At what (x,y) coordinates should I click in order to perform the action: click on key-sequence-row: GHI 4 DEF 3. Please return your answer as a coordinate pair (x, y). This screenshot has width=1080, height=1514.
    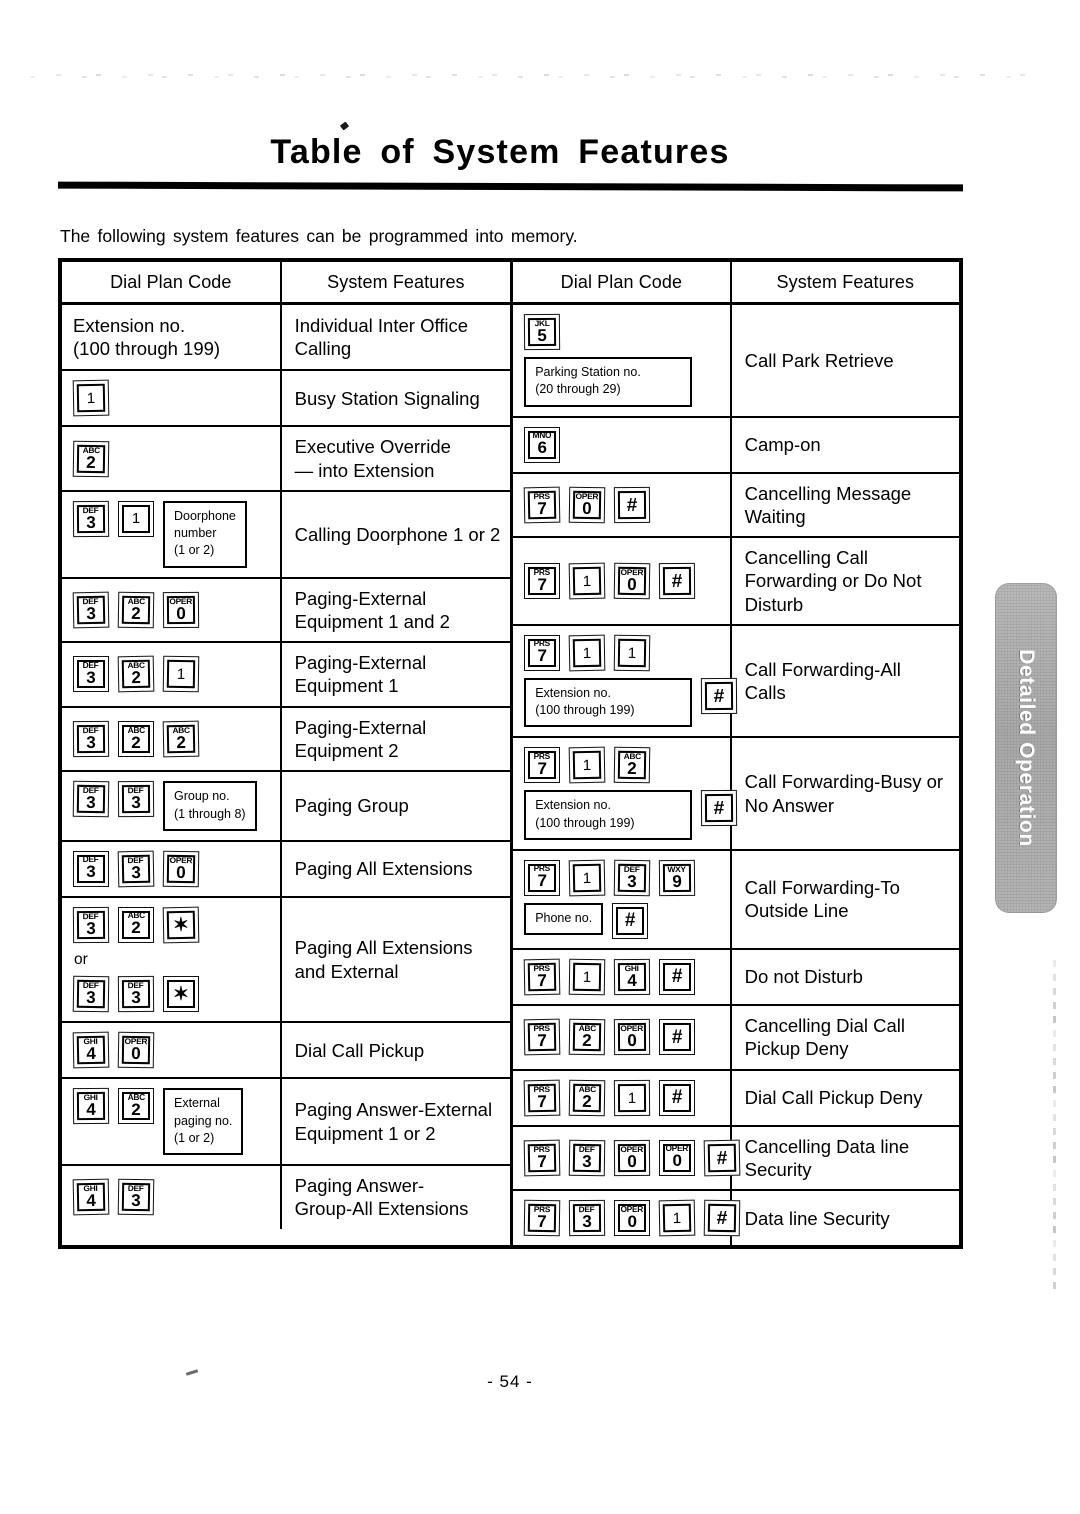
    Looking at the image, I should click on (176, 1197).